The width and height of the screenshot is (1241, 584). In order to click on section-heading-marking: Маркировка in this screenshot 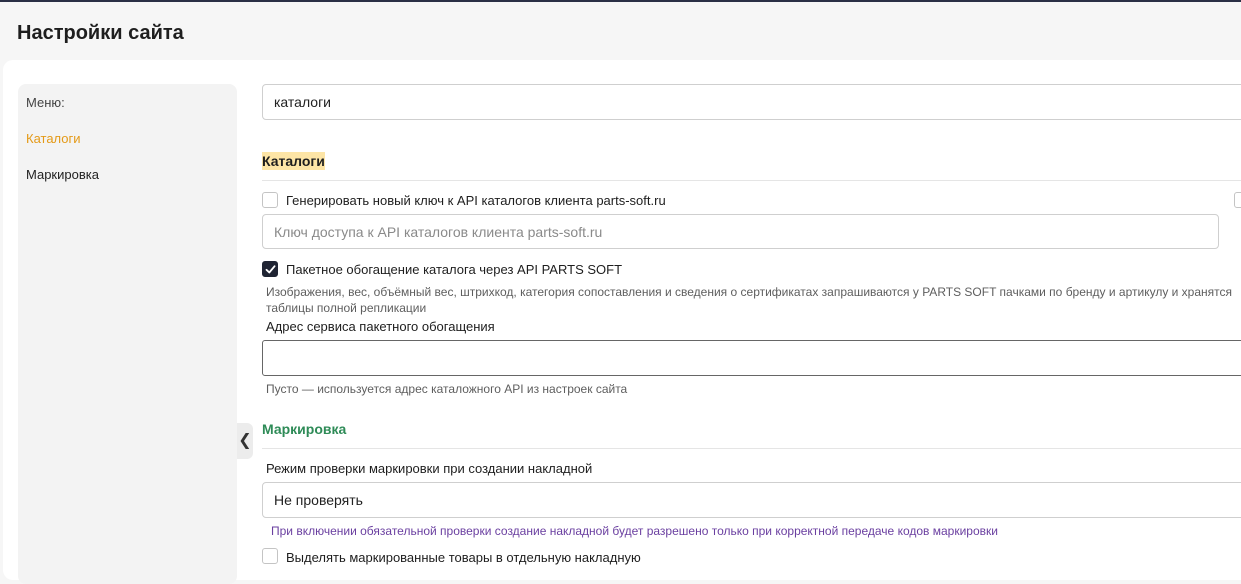, I will do `click(304, 429)`.